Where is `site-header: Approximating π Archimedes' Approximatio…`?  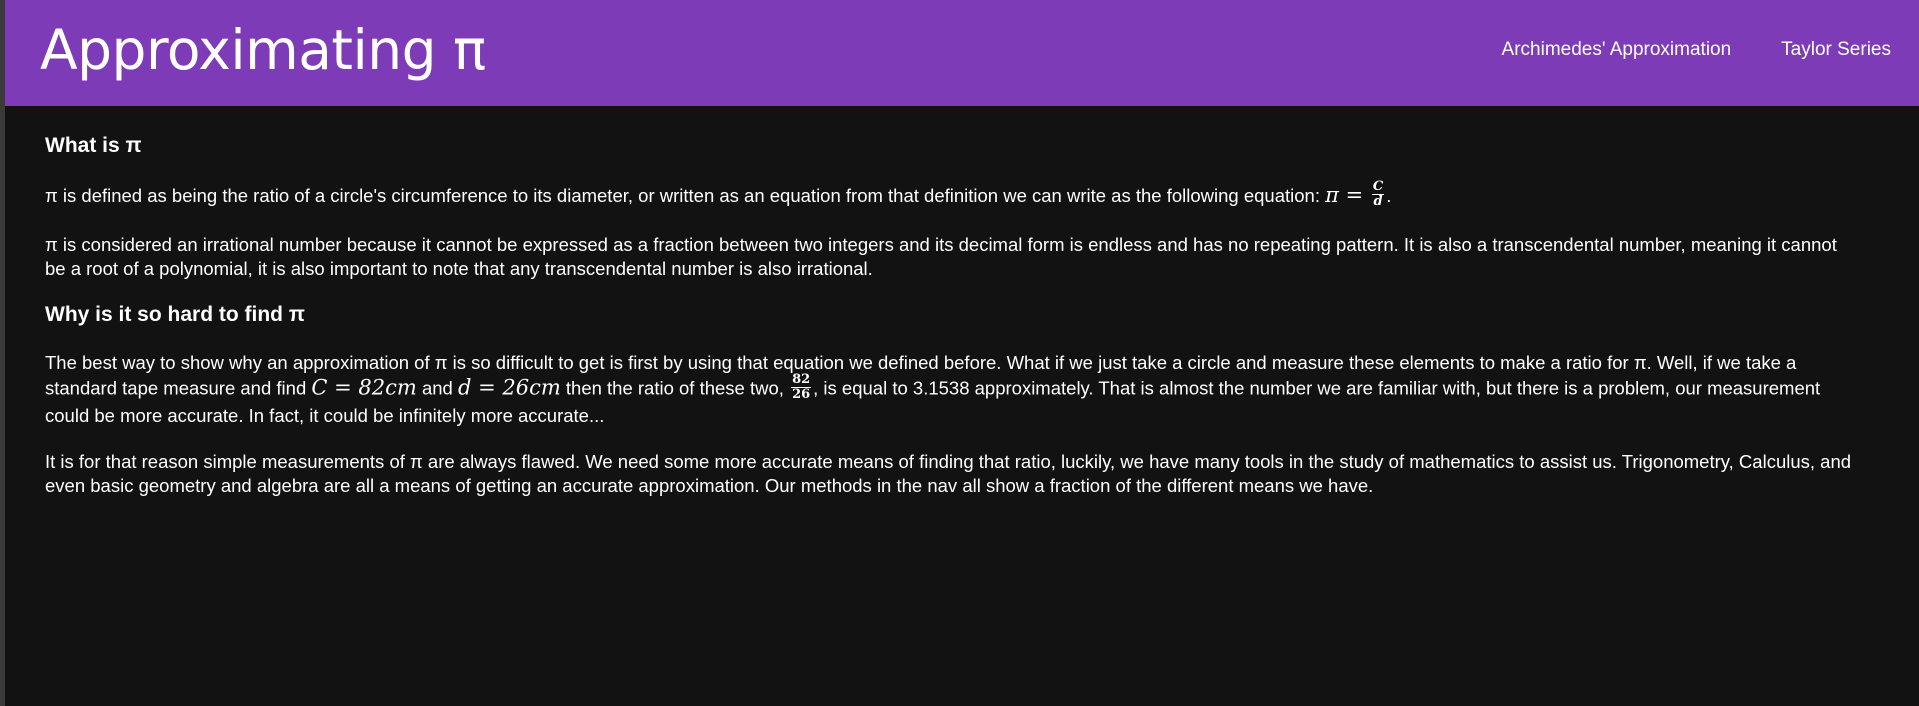
site-header: Approximating π Archimedes' Approximatio… is located at coordinates (962, 53).